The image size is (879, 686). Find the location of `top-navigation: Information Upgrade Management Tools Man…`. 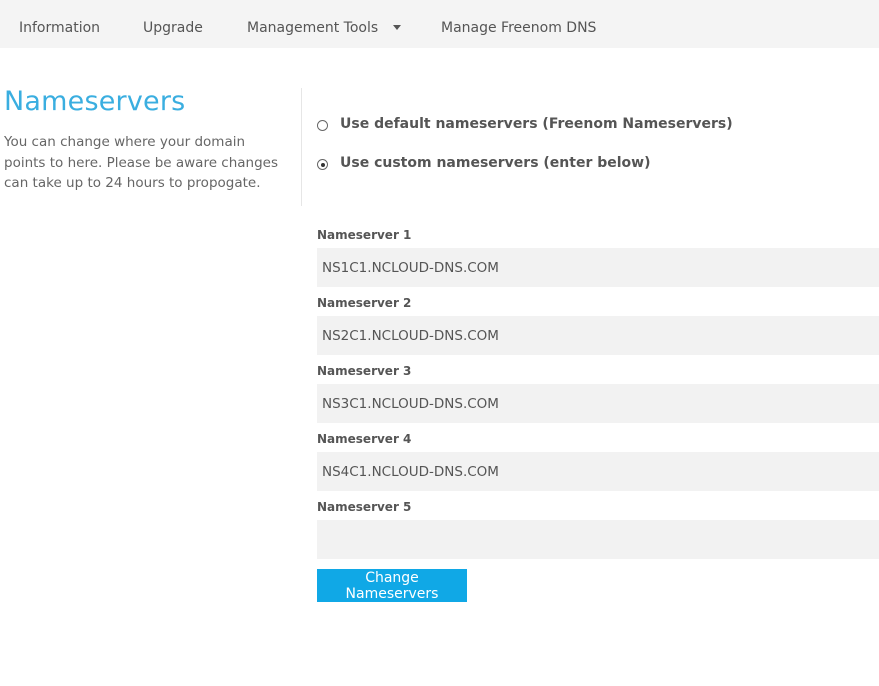

top-navigation: Information Upgrade Management Tools Man… is located at coordinates (439, 24).